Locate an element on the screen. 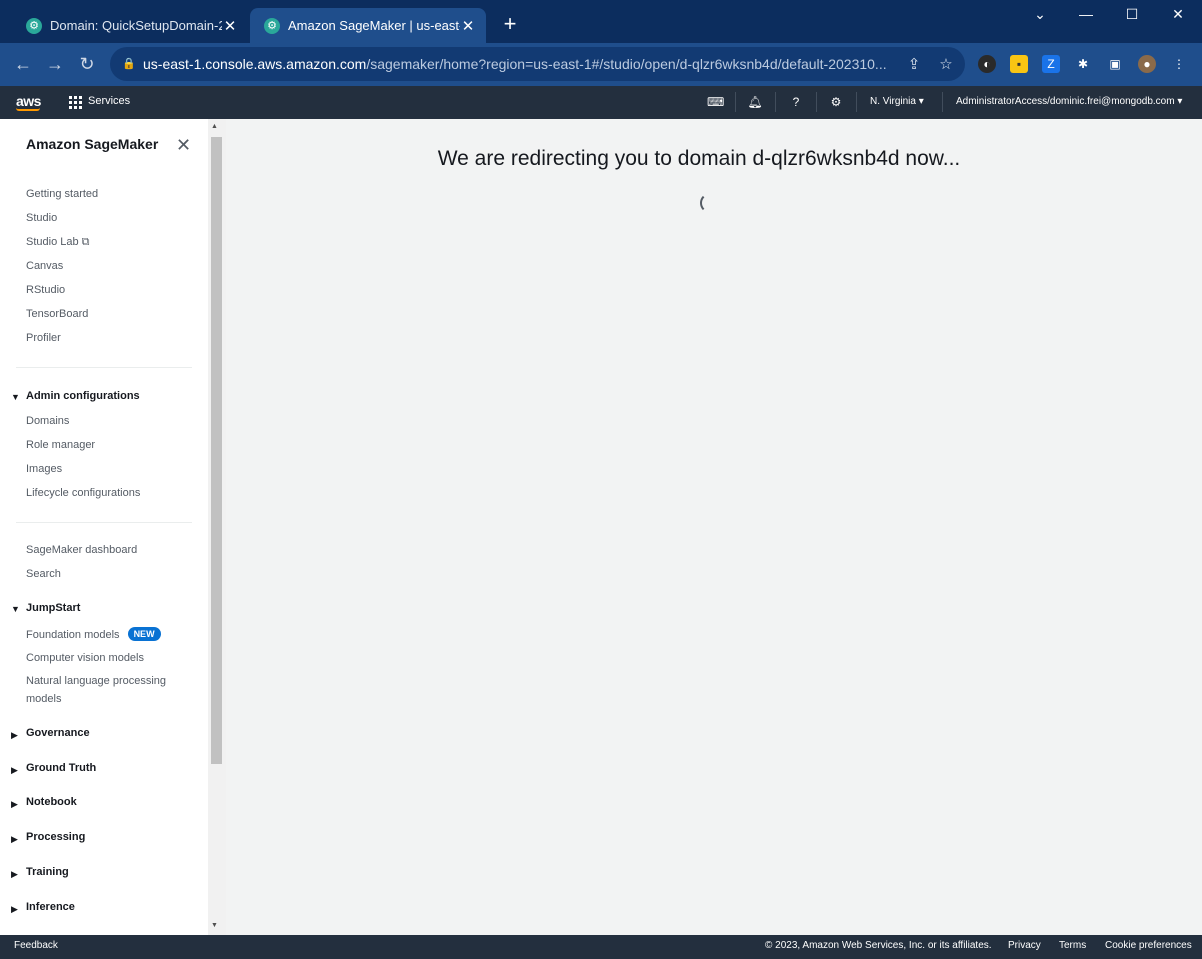  sidebar-item-getting-started: Getting started is located at coordinates (62, 194).